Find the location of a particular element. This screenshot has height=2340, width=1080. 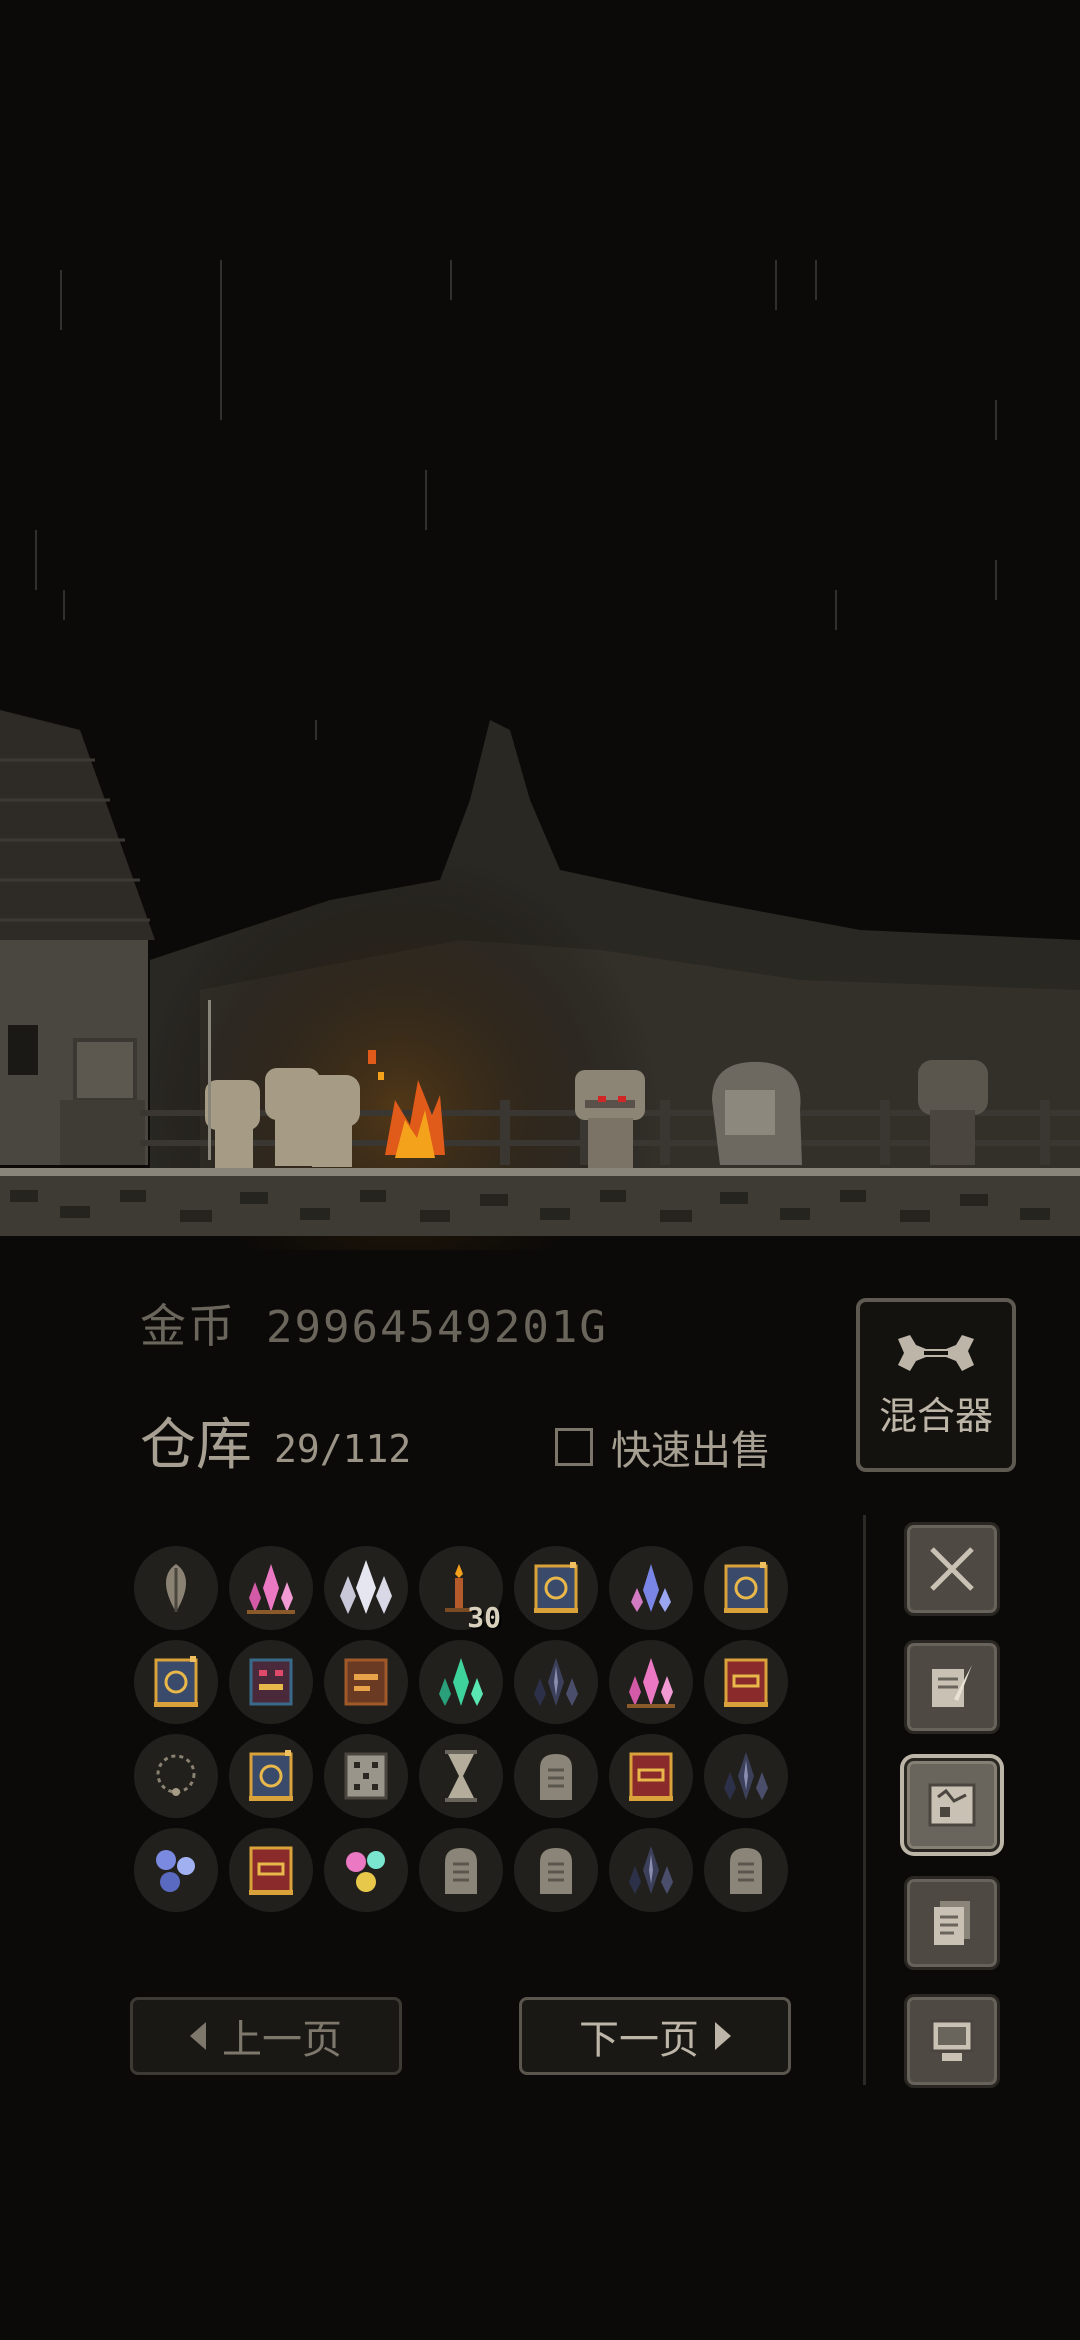

storage-label: 仓库 is located at coordinates (196, 1445).